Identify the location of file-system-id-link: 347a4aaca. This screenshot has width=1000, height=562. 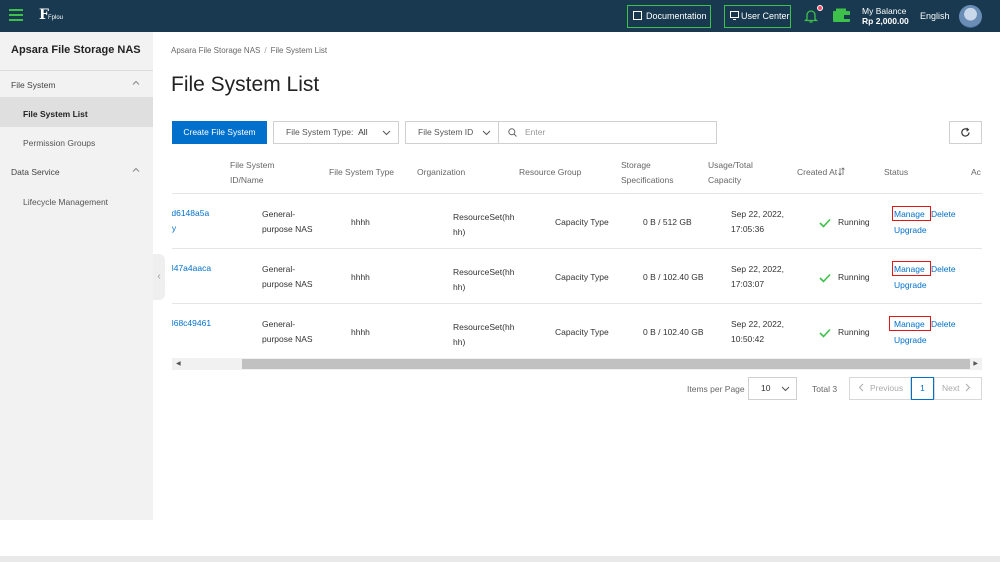
(191, 268).